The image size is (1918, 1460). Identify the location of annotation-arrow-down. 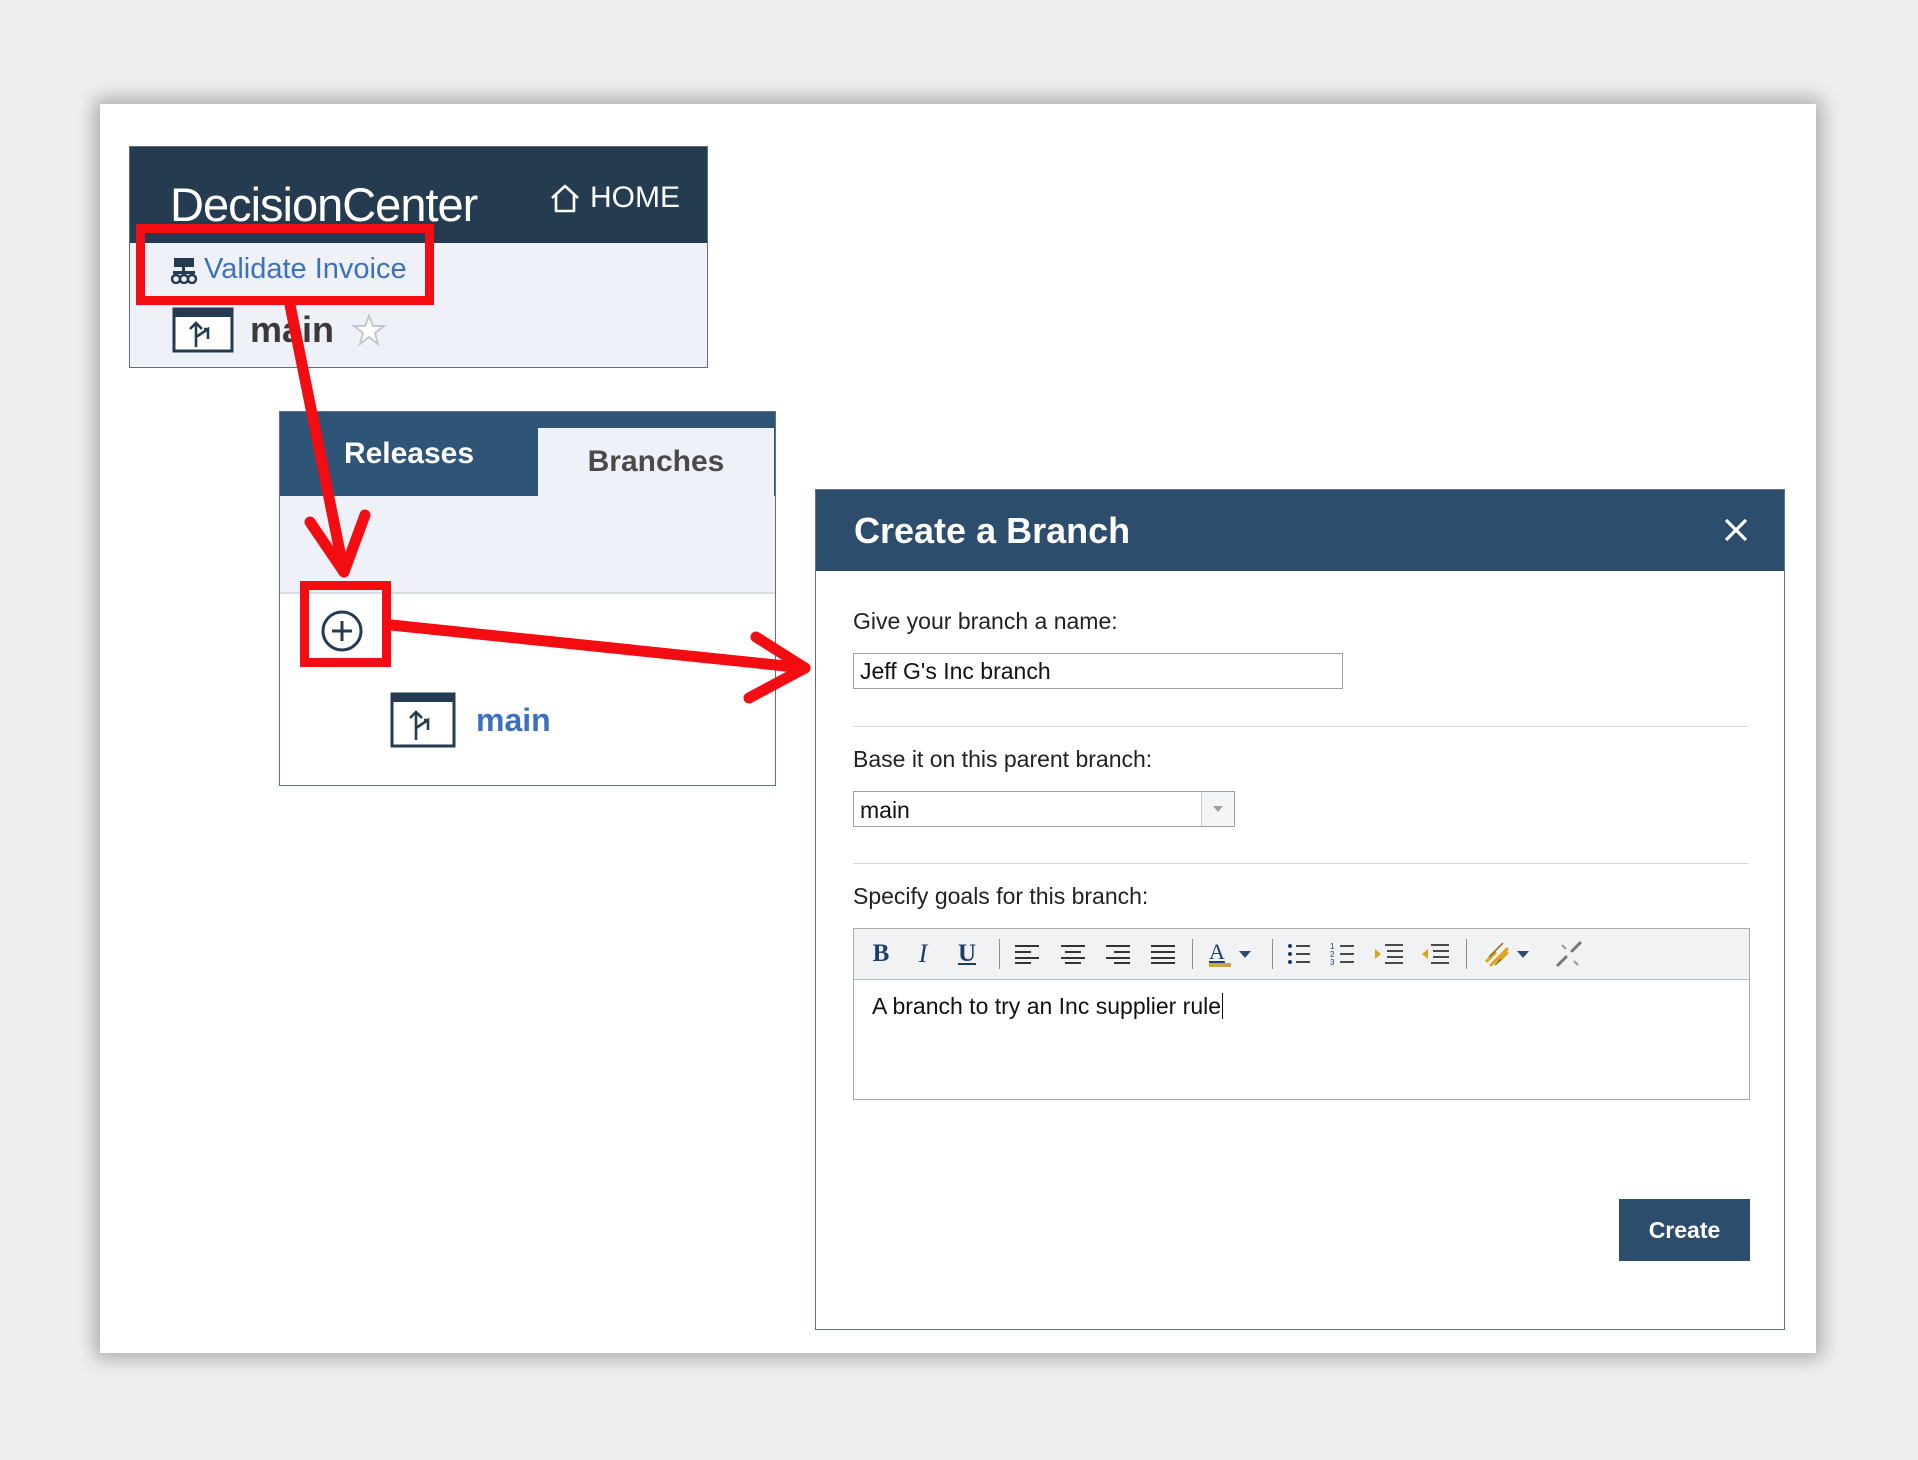
(327, 438).